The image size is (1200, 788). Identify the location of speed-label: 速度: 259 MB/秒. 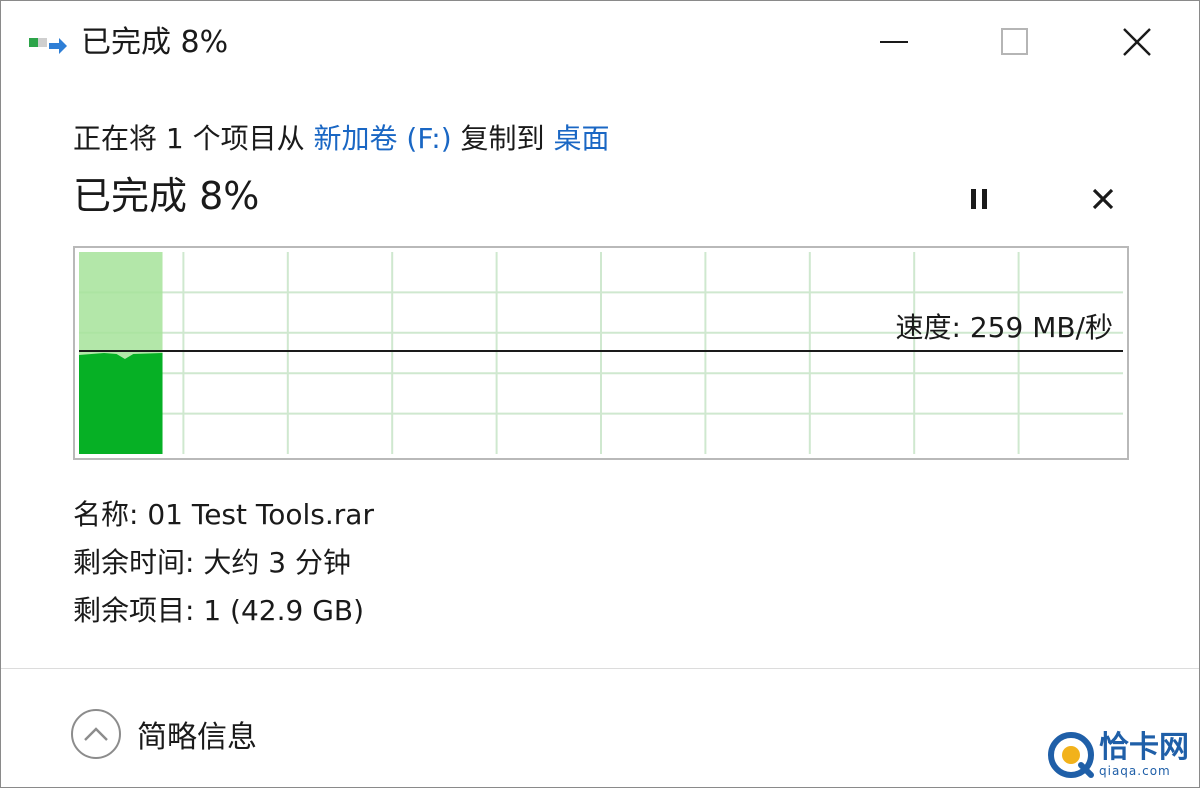
(1004, 327).